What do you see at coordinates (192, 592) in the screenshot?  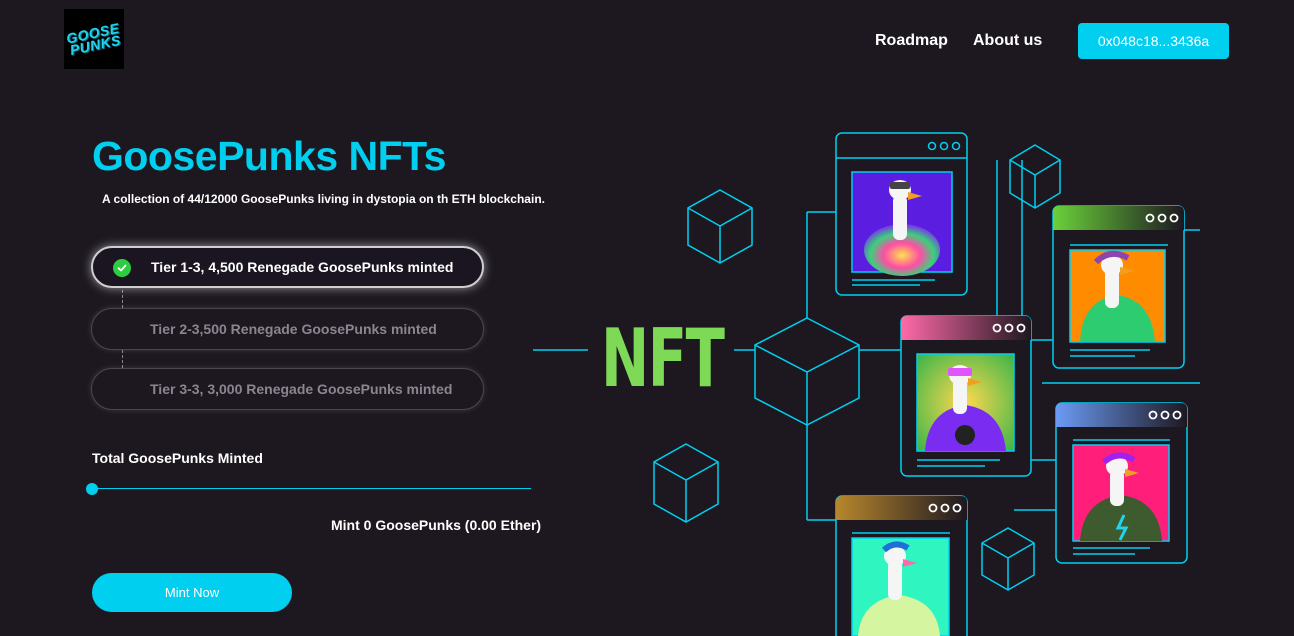 I see `mint-now-button: Mint Now` at bounding box center [192, 592].